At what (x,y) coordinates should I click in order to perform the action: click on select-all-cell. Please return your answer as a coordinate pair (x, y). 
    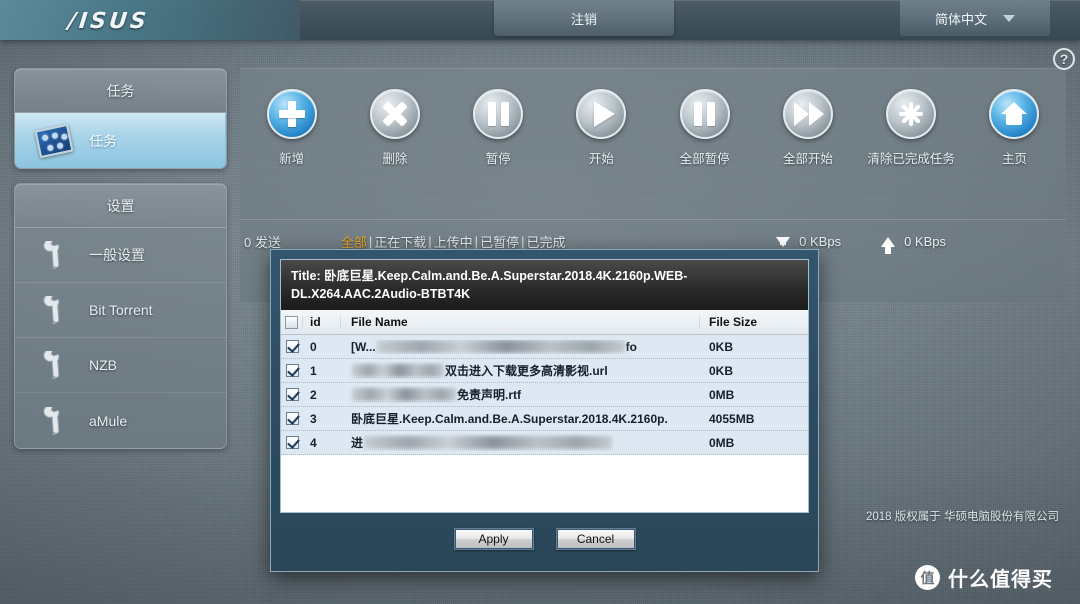
    Looking at the image, I should click on (292, 322).